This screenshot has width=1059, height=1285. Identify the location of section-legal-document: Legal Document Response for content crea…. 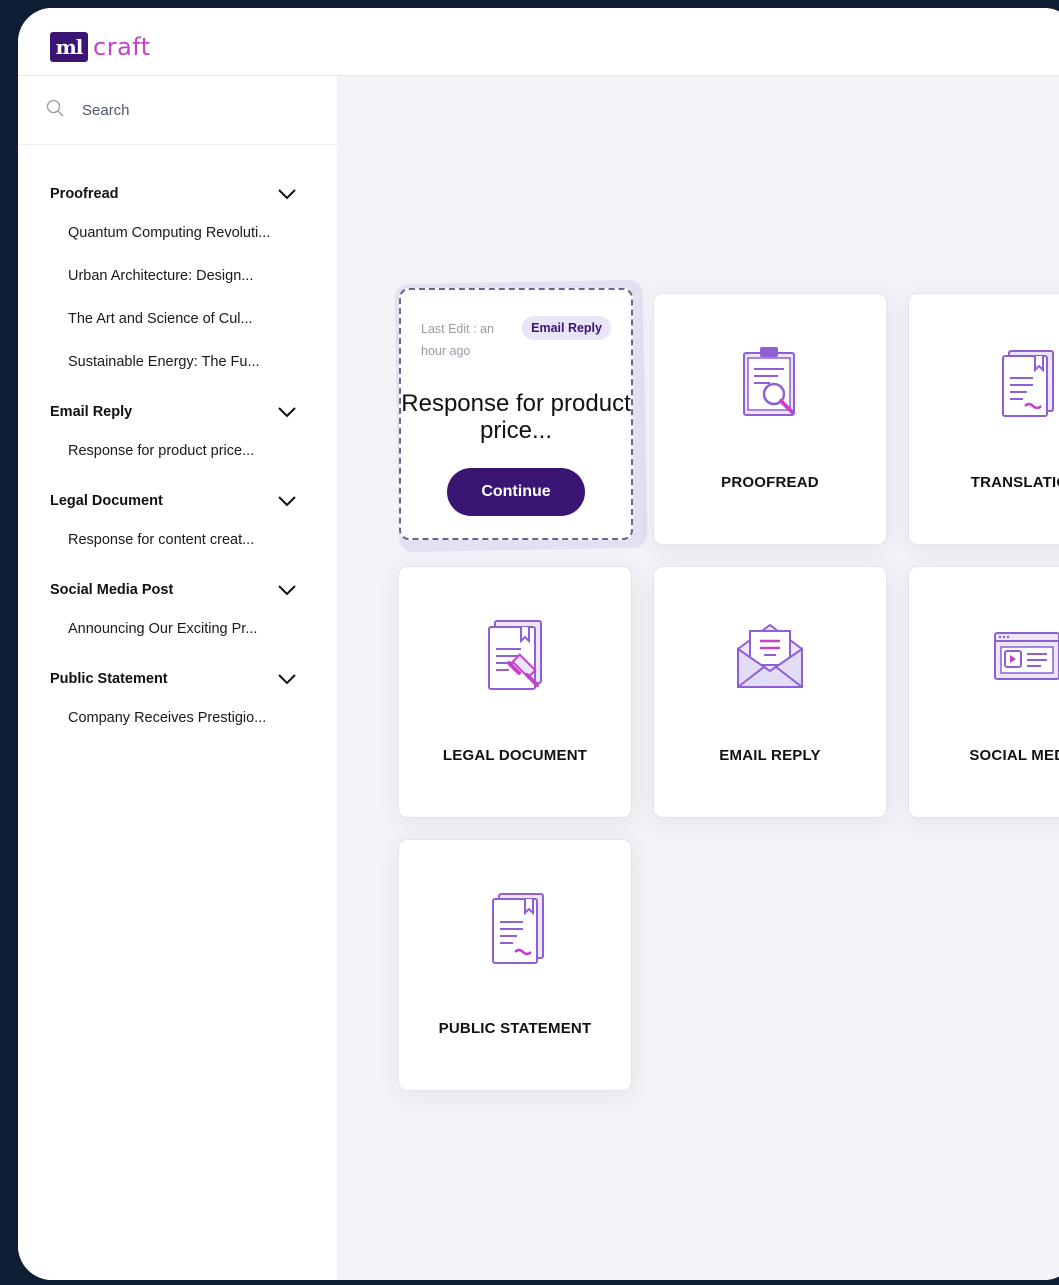
(177, 522).